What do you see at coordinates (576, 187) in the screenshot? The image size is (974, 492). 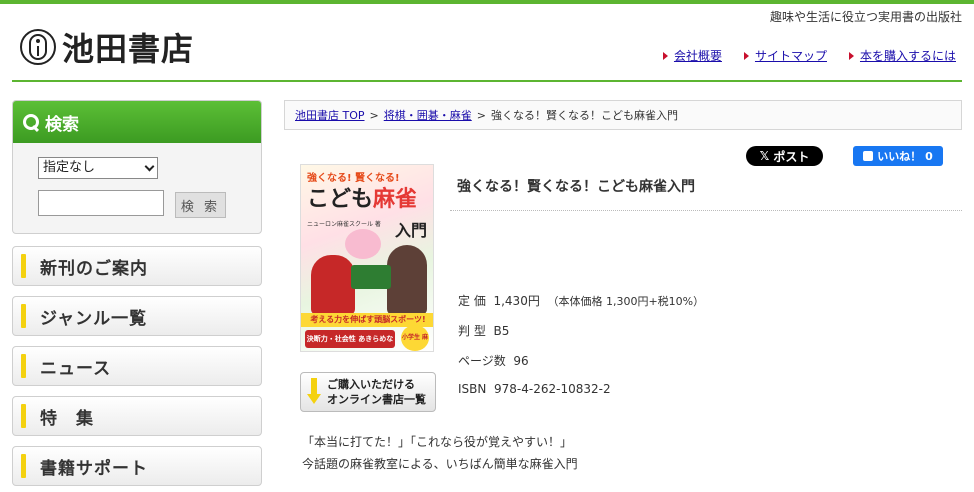 I see `book-title: 強くなる！賢くなる！こども麻雀入門` at bounding box center [576, 187].